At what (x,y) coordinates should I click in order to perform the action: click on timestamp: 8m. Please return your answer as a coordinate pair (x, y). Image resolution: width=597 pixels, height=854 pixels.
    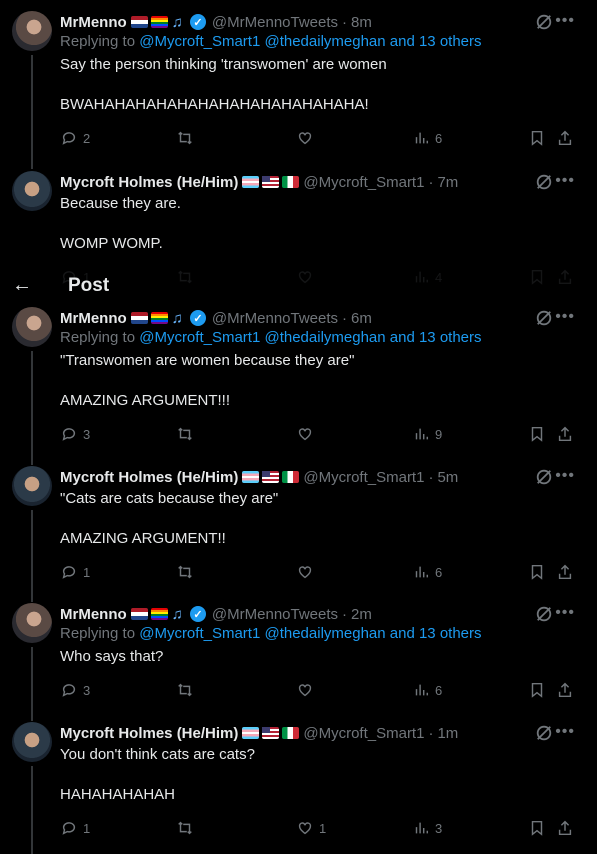
    Looking at the image, I should click on (361, 22).